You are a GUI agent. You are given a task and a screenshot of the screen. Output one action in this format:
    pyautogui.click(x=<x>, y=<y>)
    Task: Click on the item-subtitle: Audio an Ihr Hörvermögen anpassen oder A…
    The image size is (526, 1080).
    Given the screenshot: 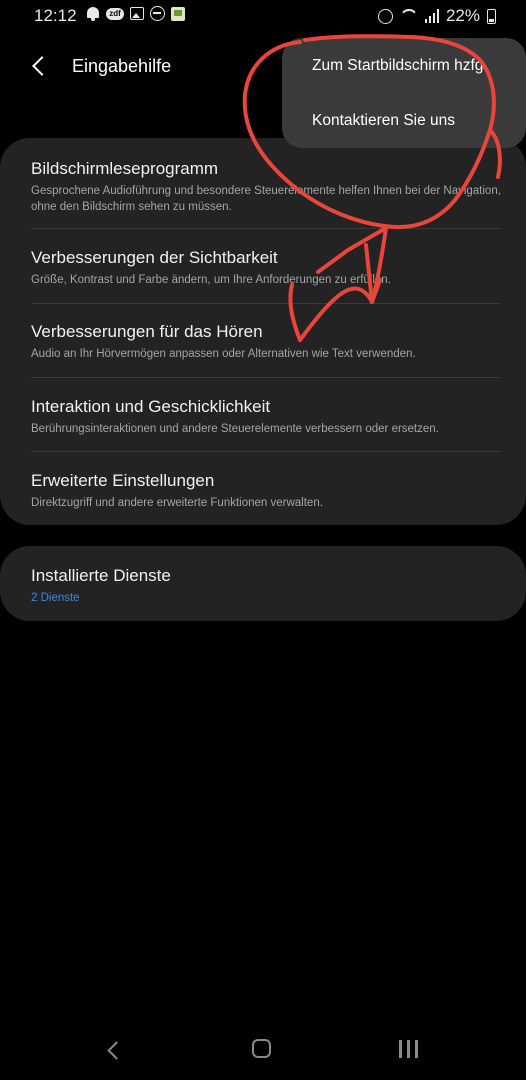 What is the action you would take?
    pyautogui.click(x=223, y=354)
    